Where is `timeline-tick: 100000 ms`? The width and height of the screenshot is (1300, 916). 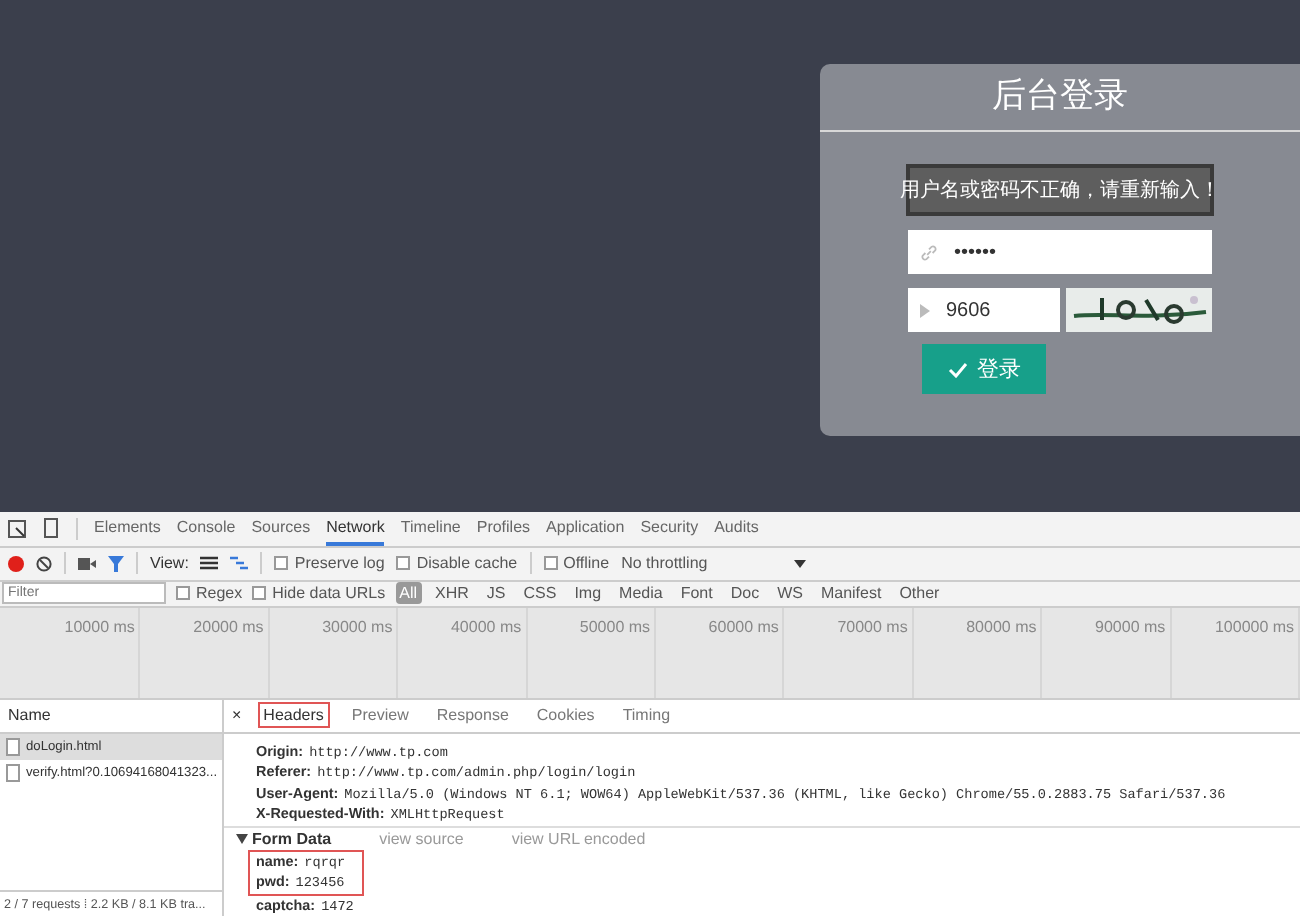
timeline-tick: 100000 ms is located at coordinates (1235, 652).